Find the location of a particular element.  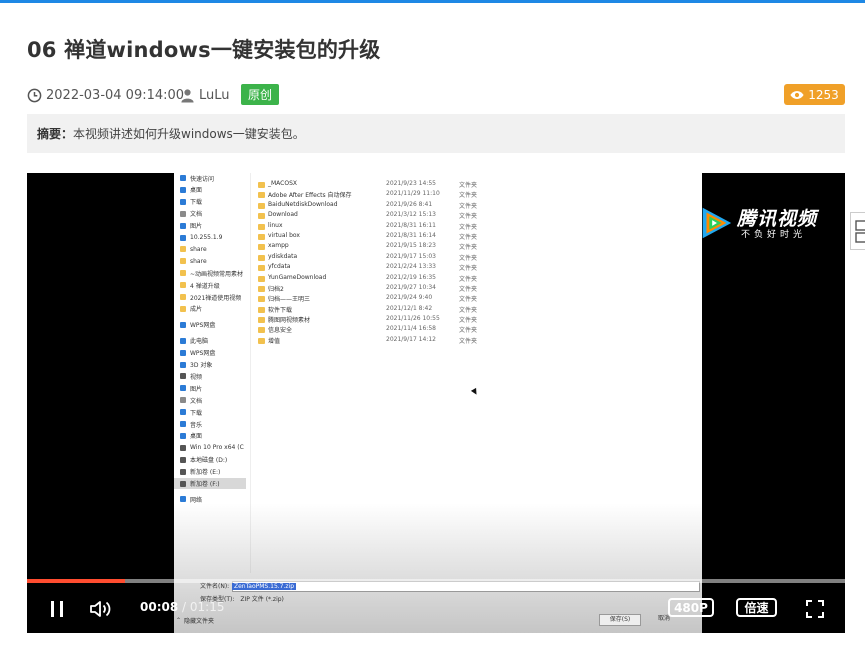

file-date: 2021/9/15 18:23 is located at coordinates (411, 246).